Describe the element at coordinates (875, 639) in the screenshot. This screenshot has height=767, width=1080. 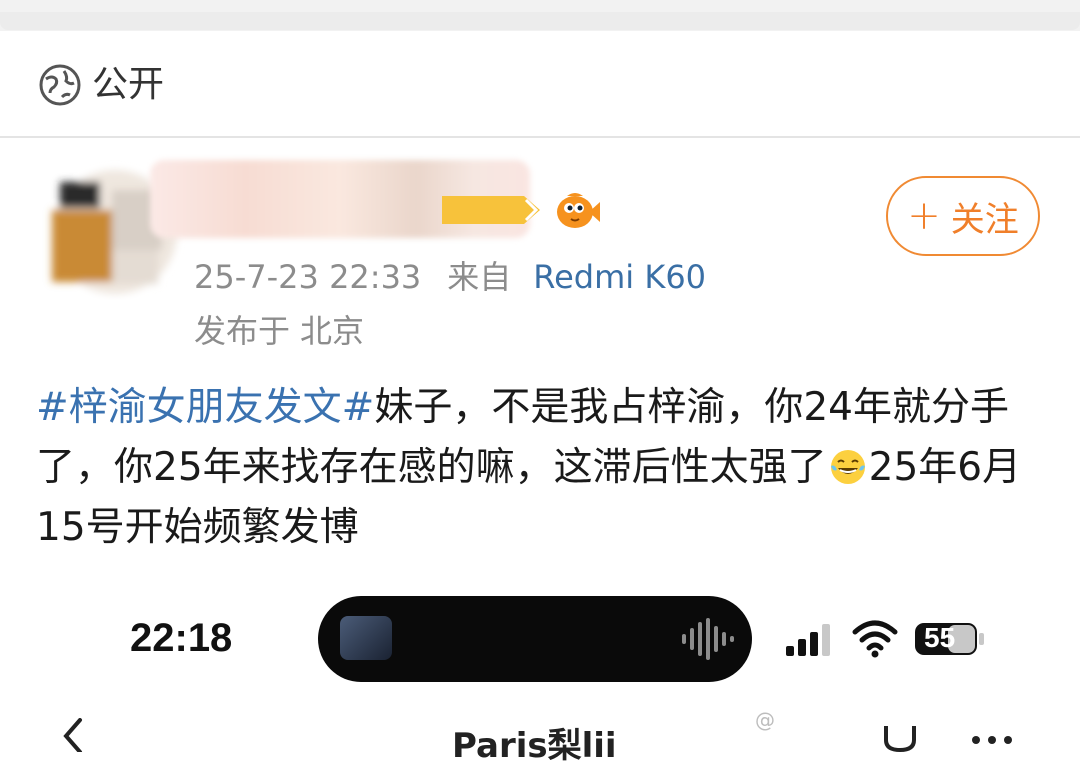
I see `wifi-icon` at that location.